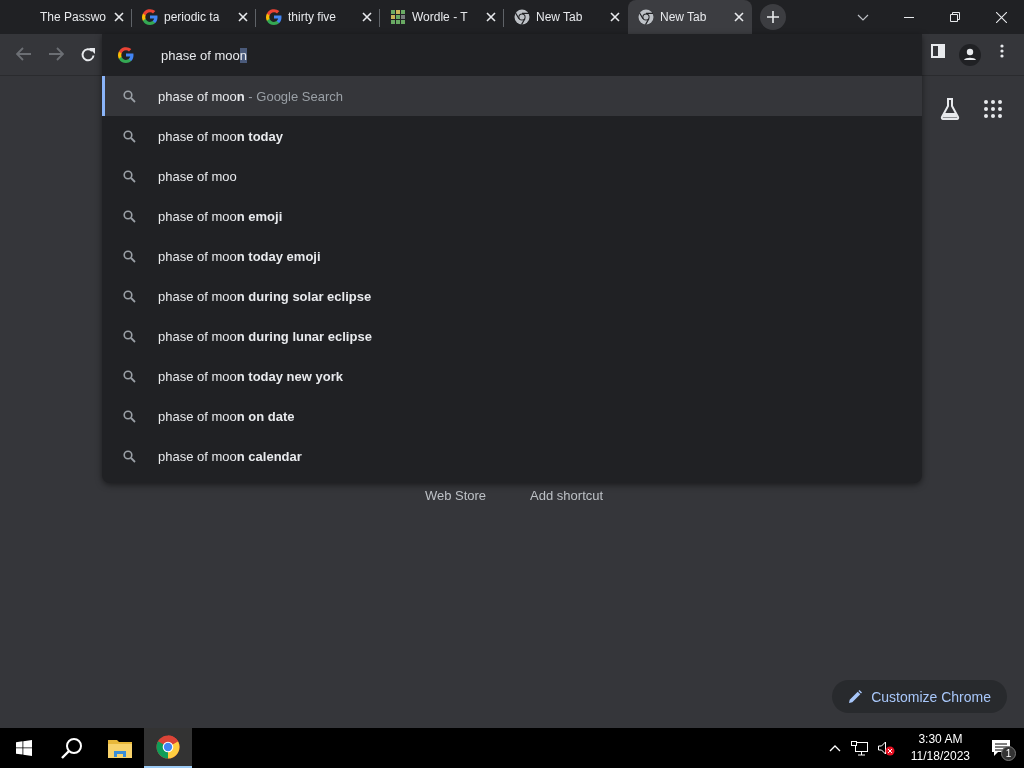  Describe the element at coordinates (512, 96) in the screenshot. I see `suggestion-item: phase of moon - Google Search` at that location.